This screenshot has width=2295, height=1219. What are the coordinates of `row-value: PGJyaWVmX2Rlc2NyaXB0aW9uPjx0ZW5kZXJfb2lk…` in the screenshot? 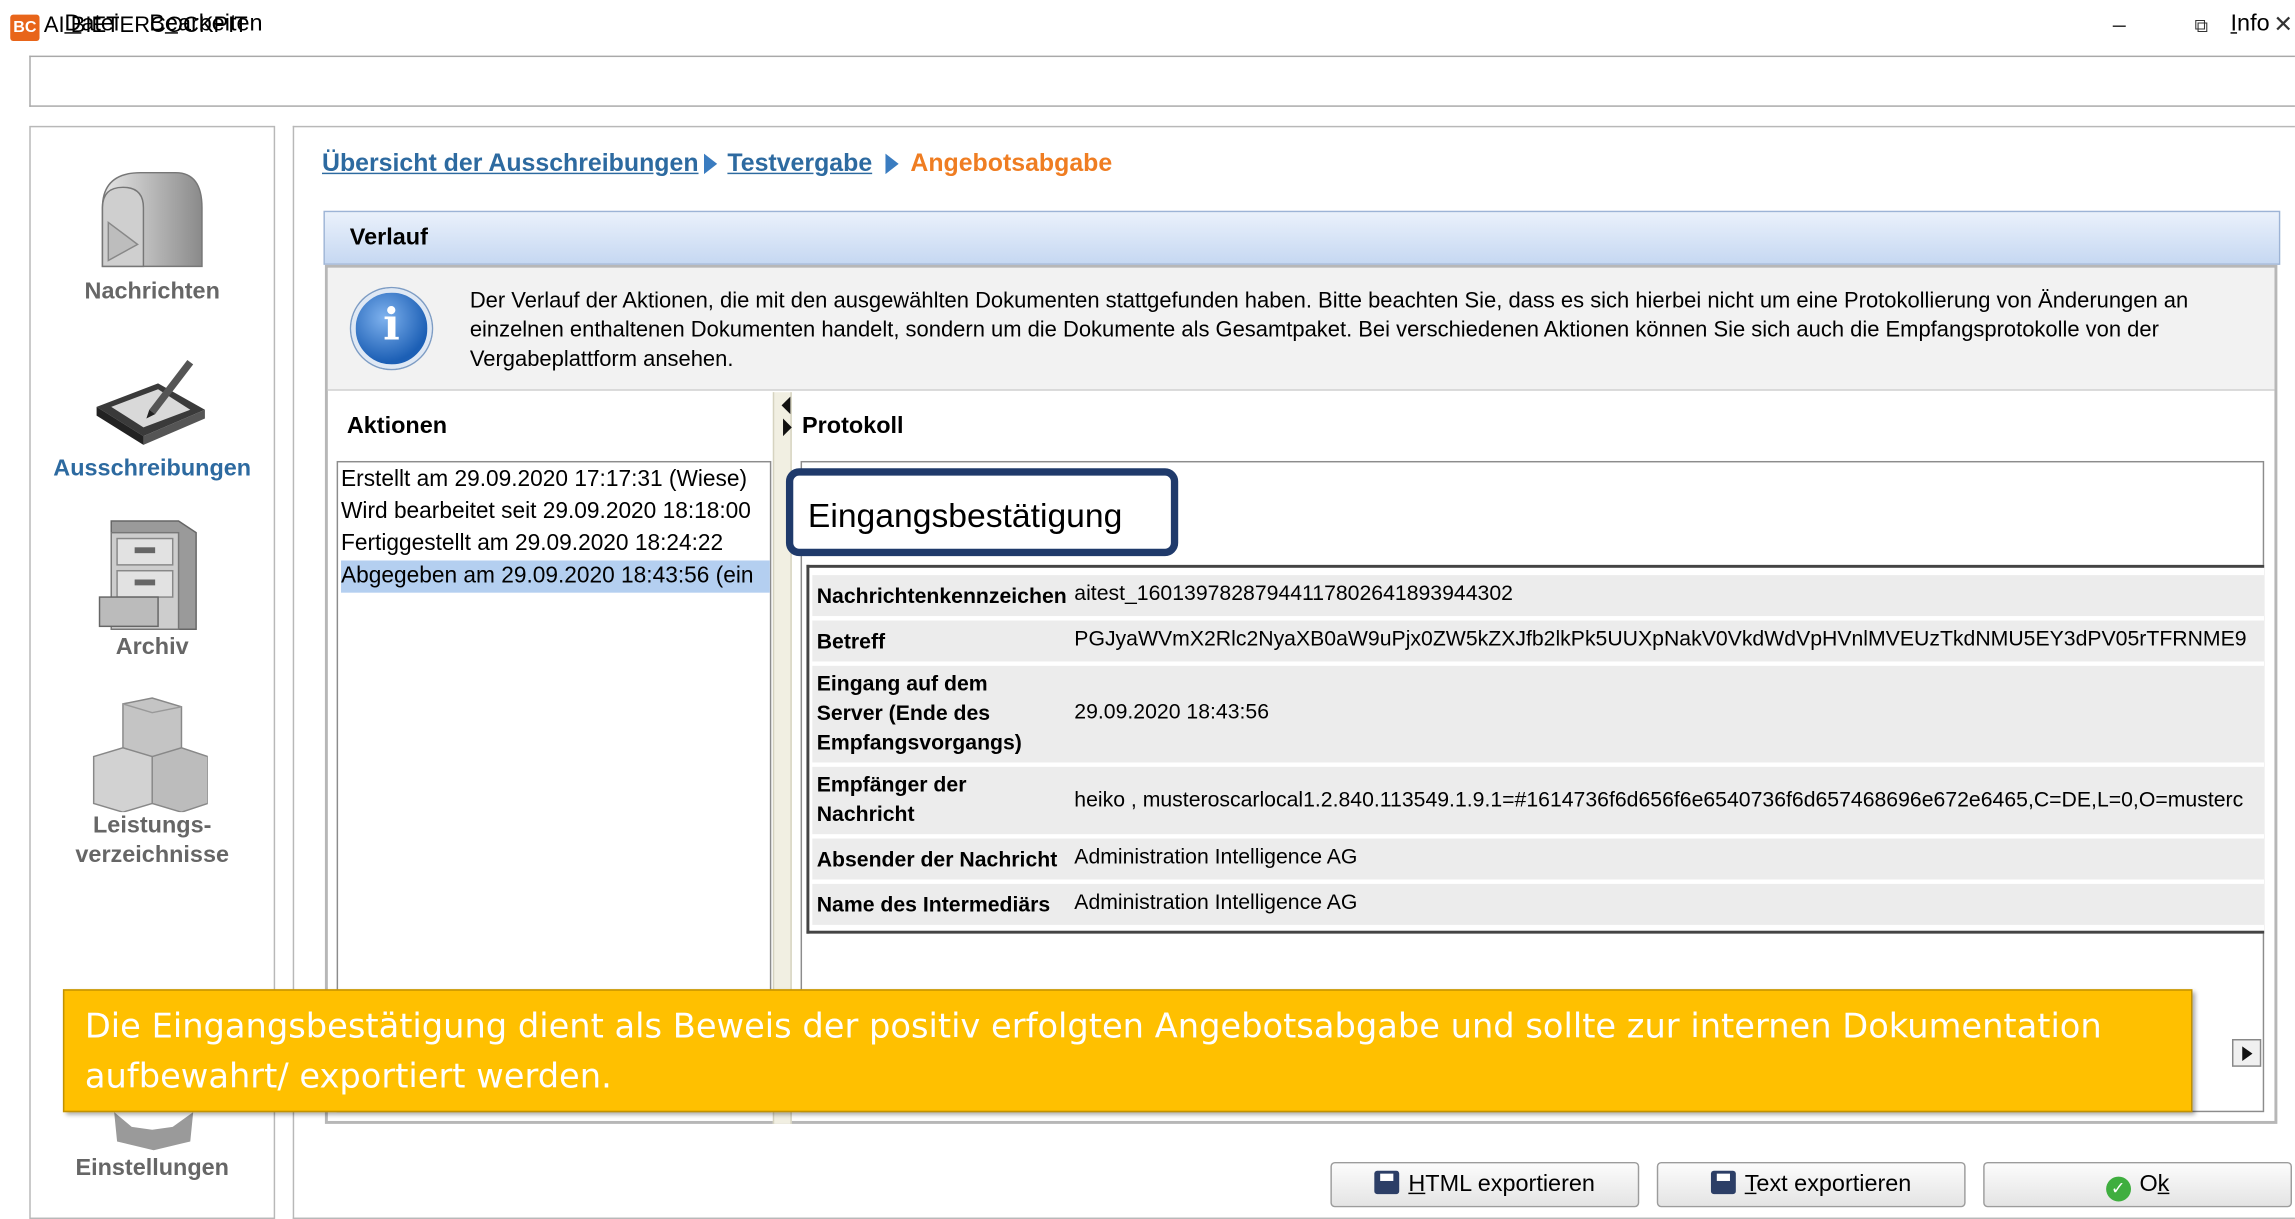 It's located at (1660, 639).